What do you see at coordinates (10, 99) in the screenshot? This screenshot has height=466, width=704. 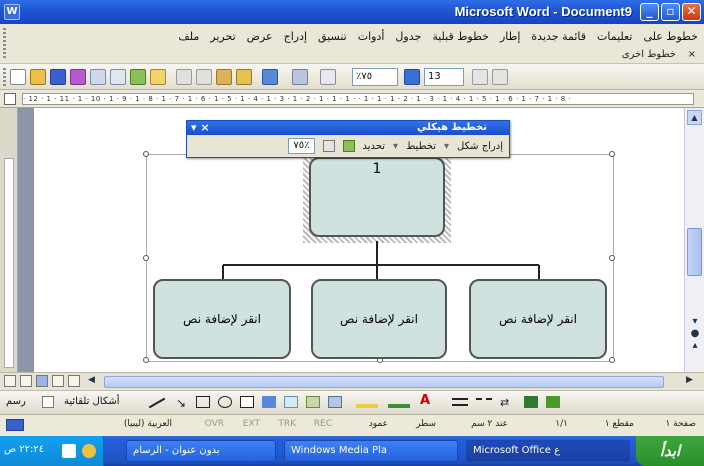 I see `tab-selector` at bounding box center [10, 99].